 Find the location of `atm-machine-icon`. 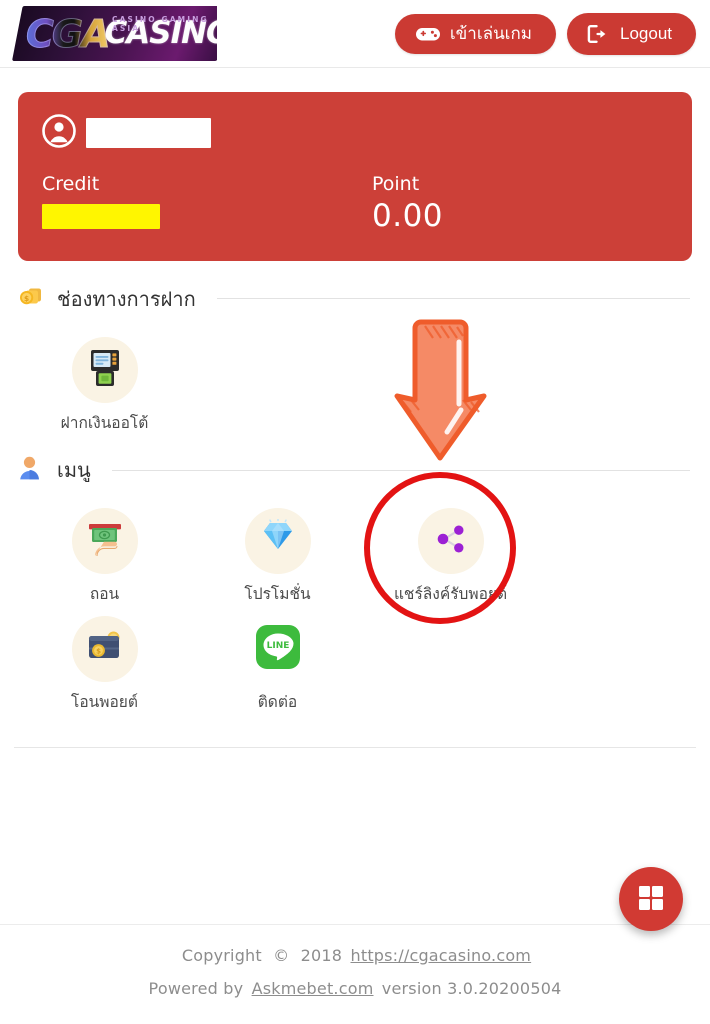

atm-machine-icon is located at coordinates (105, 370).